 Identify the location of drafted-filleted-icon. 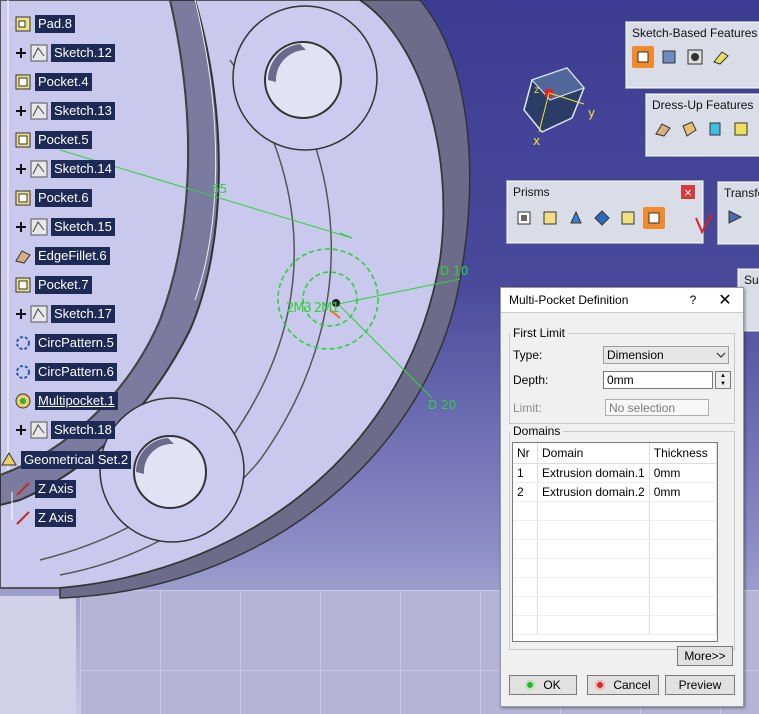
(576, 218).